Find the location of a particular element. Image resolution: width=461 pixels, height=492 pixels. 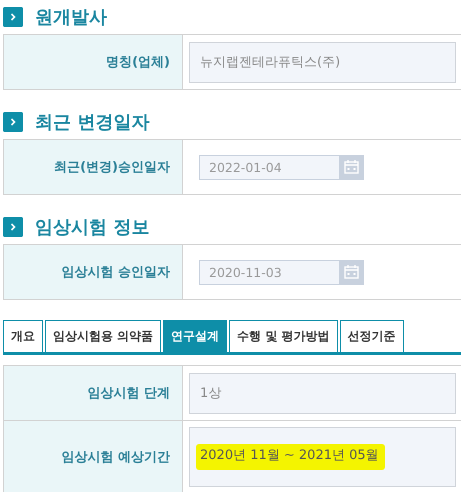

tab: 선정기준 is located at coordinates (372, 336).